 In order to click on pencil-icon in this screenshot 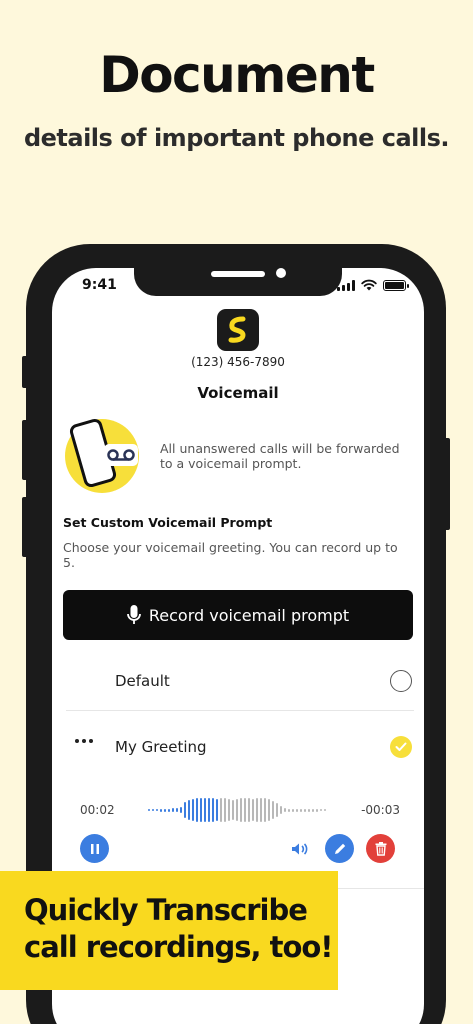, I will do `click(339, 848)`.